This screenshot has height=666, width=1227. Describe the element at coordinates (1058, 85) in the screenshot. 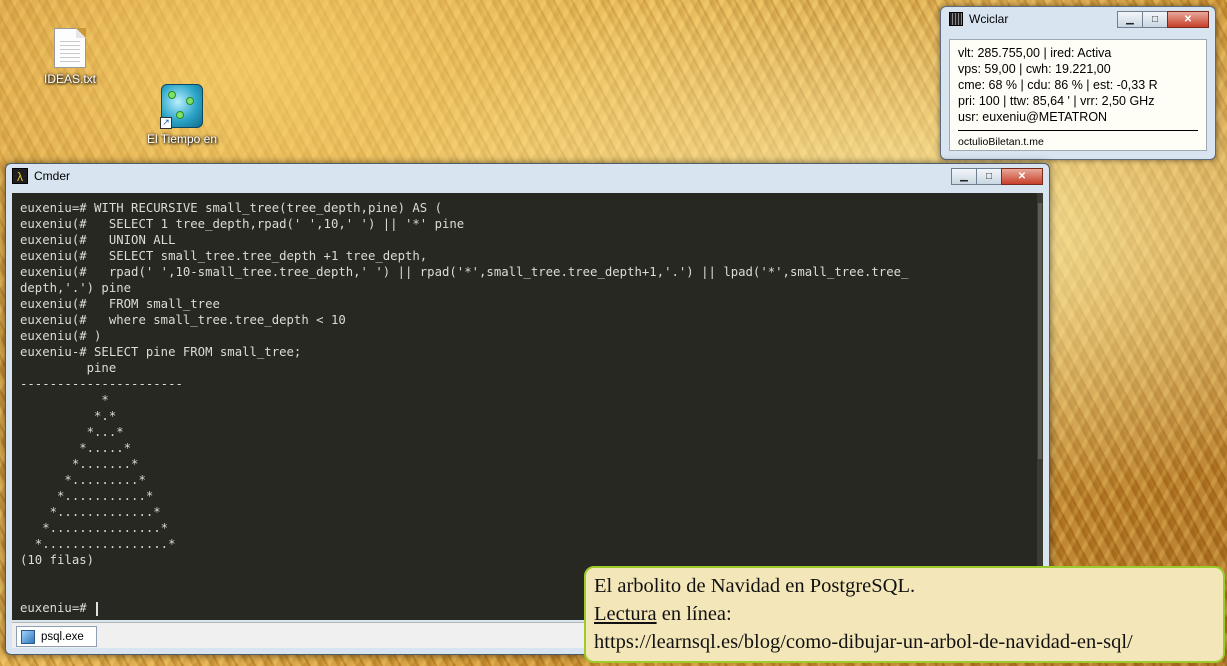

I see `stat-line: cme: 68 % | cdu: 86 % | est: -0,33 R` at that location.